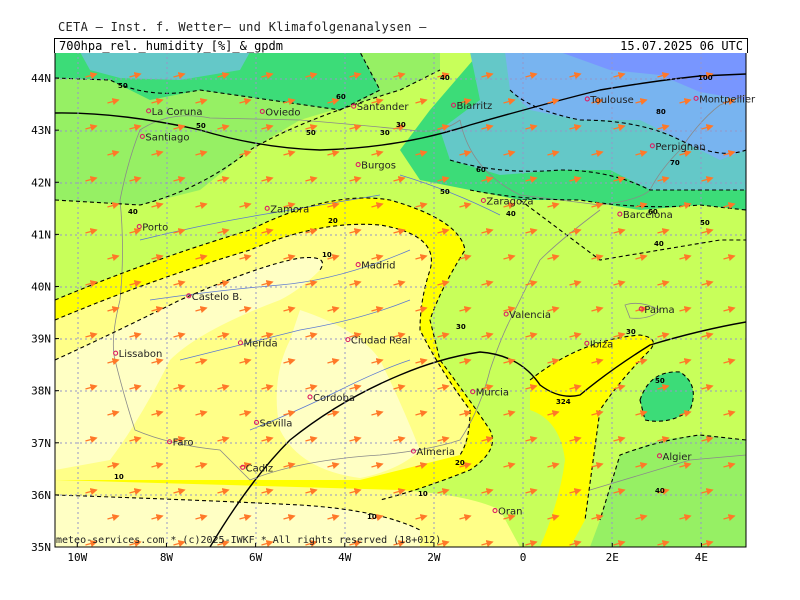  I want to click on city-label: Perpignan, so click(680, 147).